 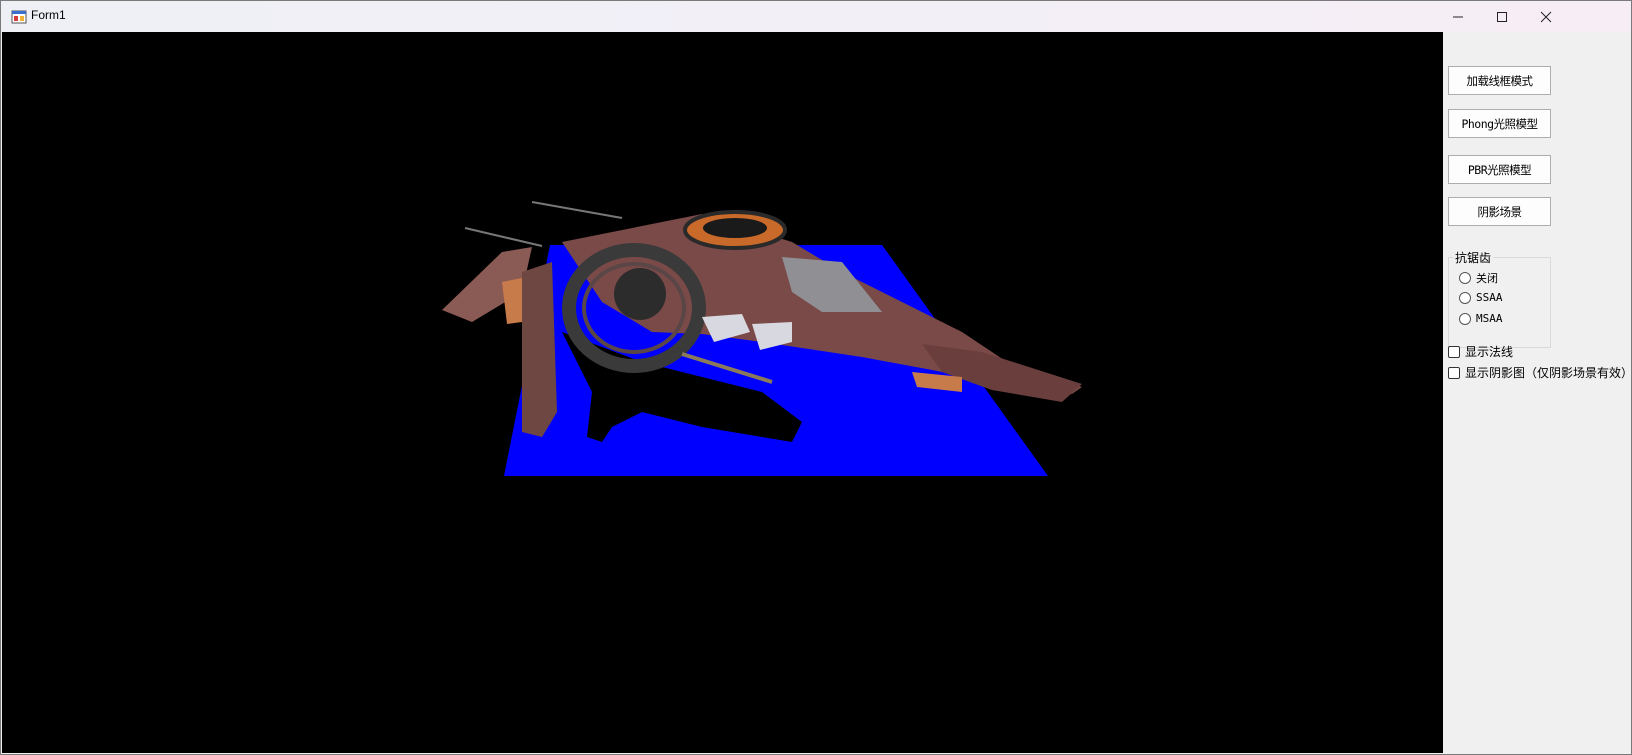 I want to click on show-normals-checkbox: 显示法线, so click(x=1480, y=351).